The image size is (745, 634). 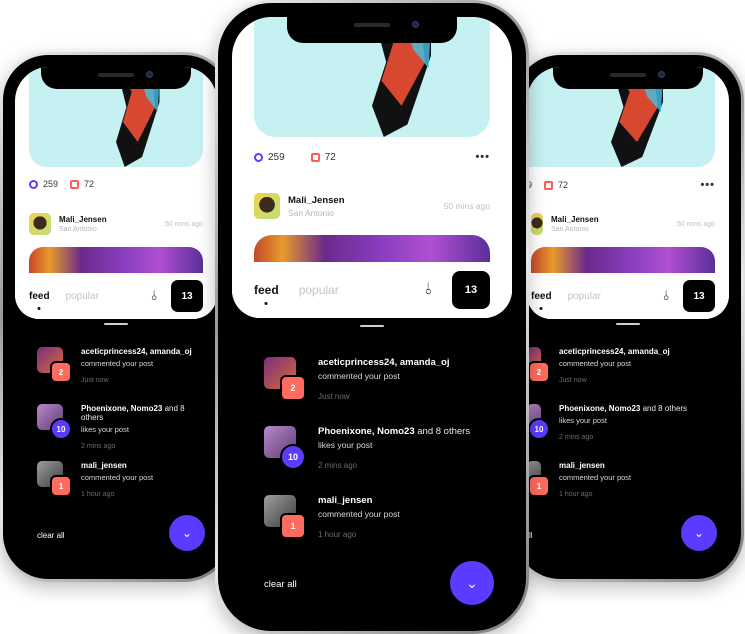 What do you see at coordinates (570, 229) in the screenshot?
I see `author-location: San Antonio` at bounding box center [570, 229].